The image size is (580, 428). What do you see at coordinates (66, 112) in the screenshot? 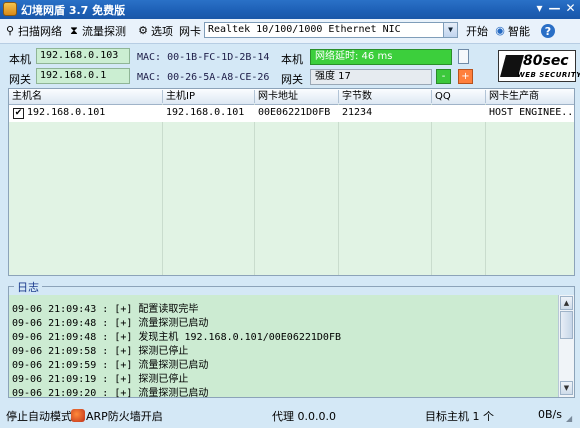
I see `cell-hostname: 192.168.0.101` at bounding box center [66, 112].